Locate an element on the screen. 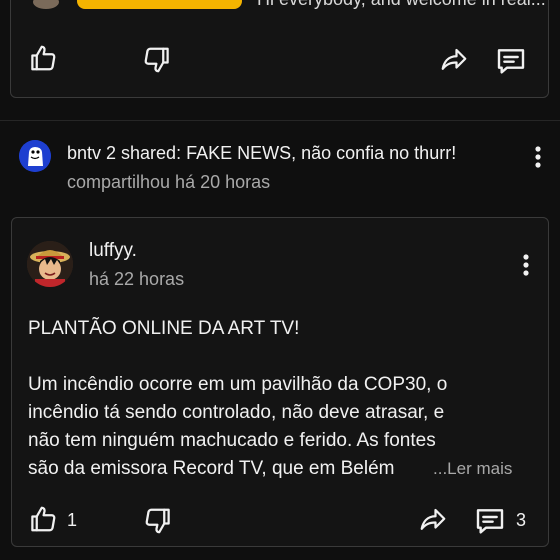 The image size is (560, 560). post-headline: PLANTÃO ONLINE DA ART TV! is located at coordinates (164, 328).